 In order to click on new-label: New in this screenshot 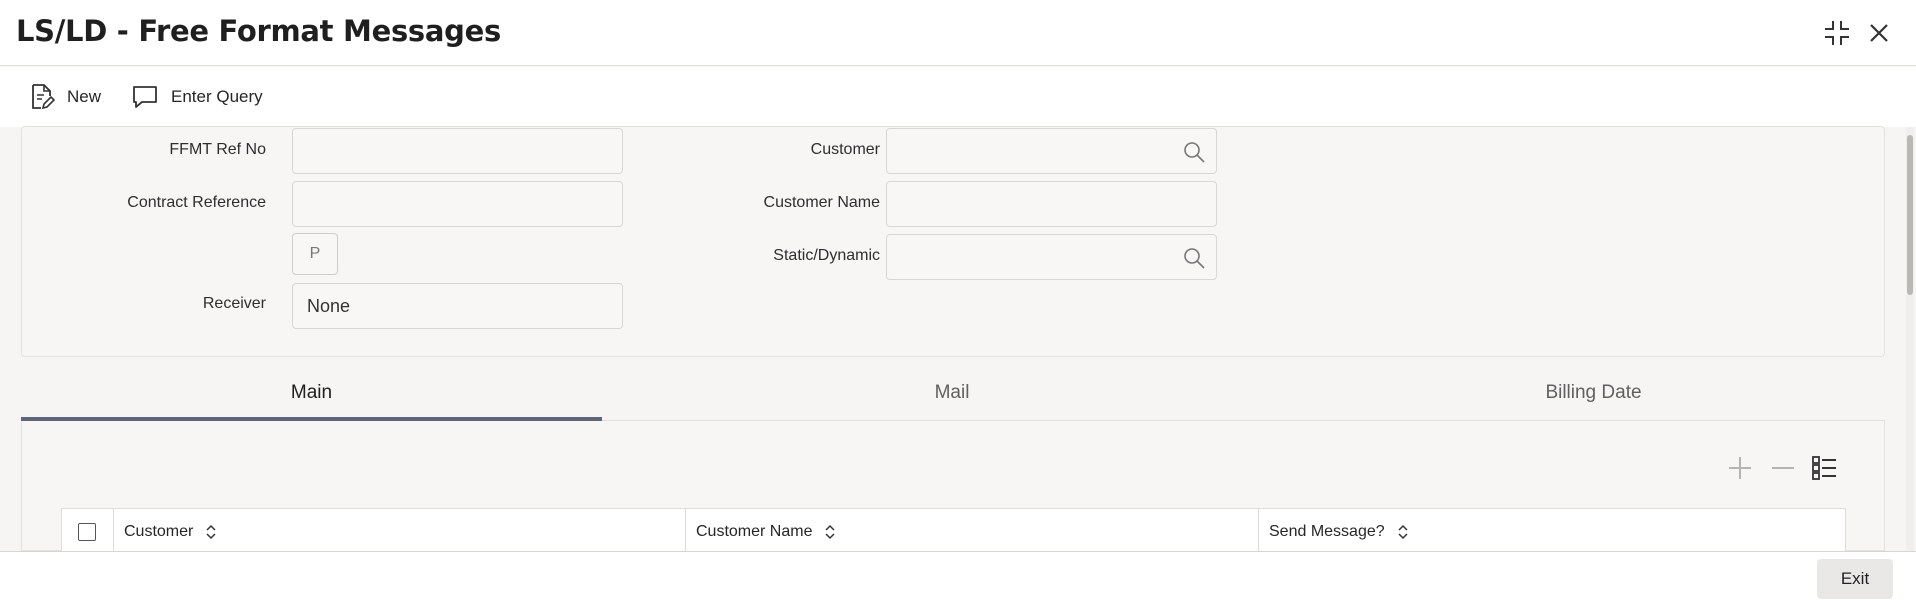, I will do `click(84, 96)`.